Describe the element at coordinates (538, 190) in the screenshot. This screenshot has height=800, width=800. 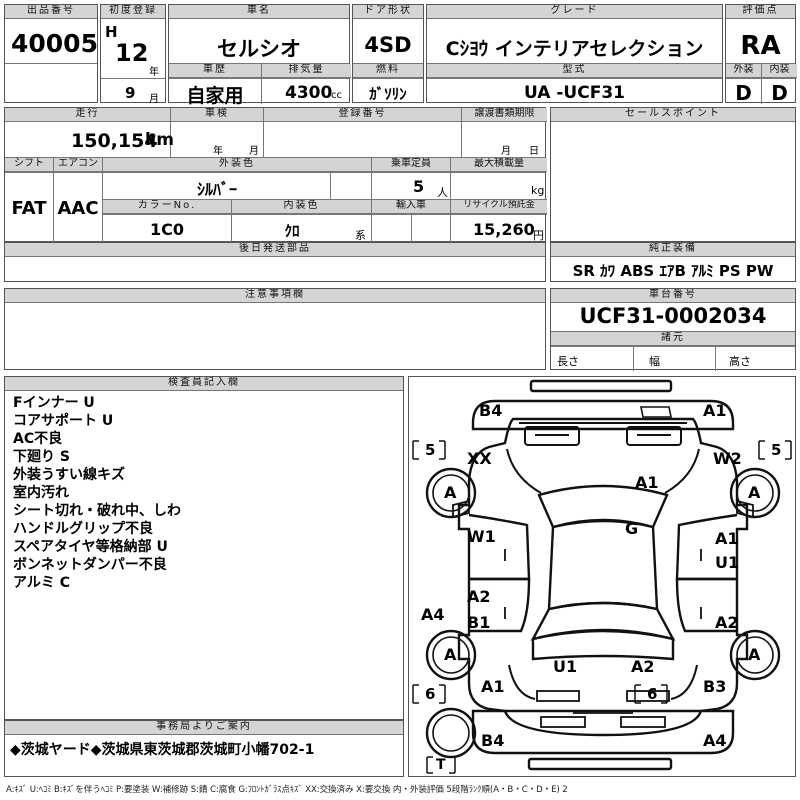
I see `max-load-unit: kg` at that location.